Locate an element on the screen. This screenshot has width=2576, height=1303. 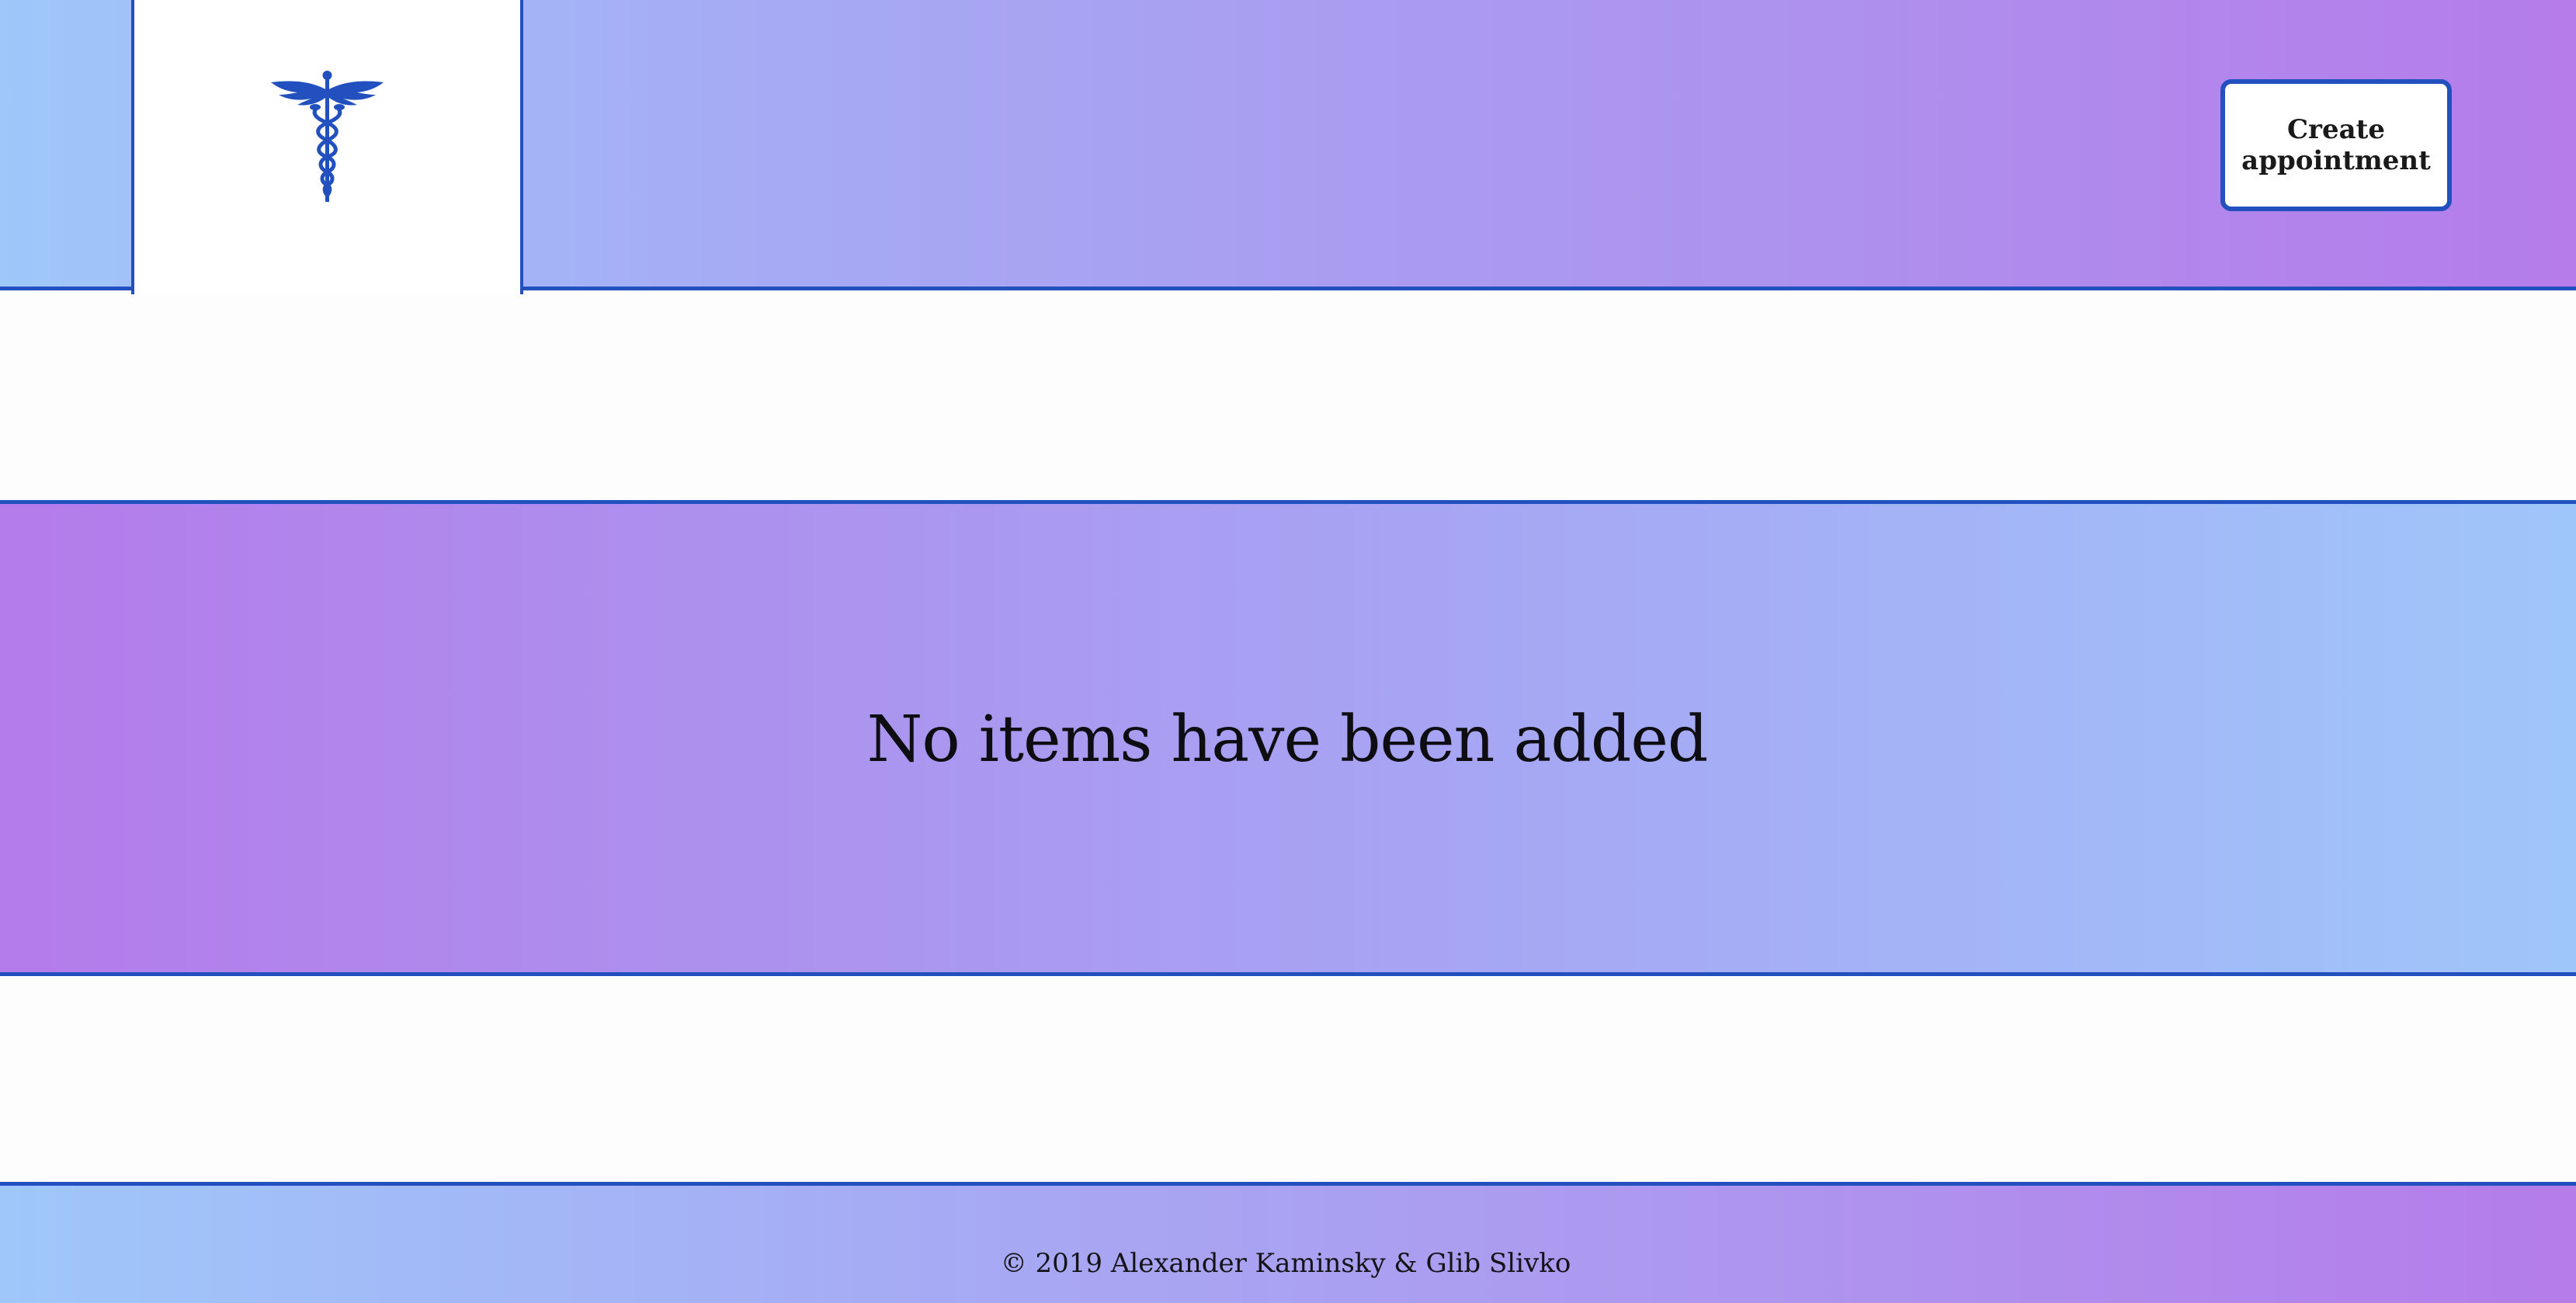
create-appointment-button: Create appointment is located at coordinates (2336, 145).